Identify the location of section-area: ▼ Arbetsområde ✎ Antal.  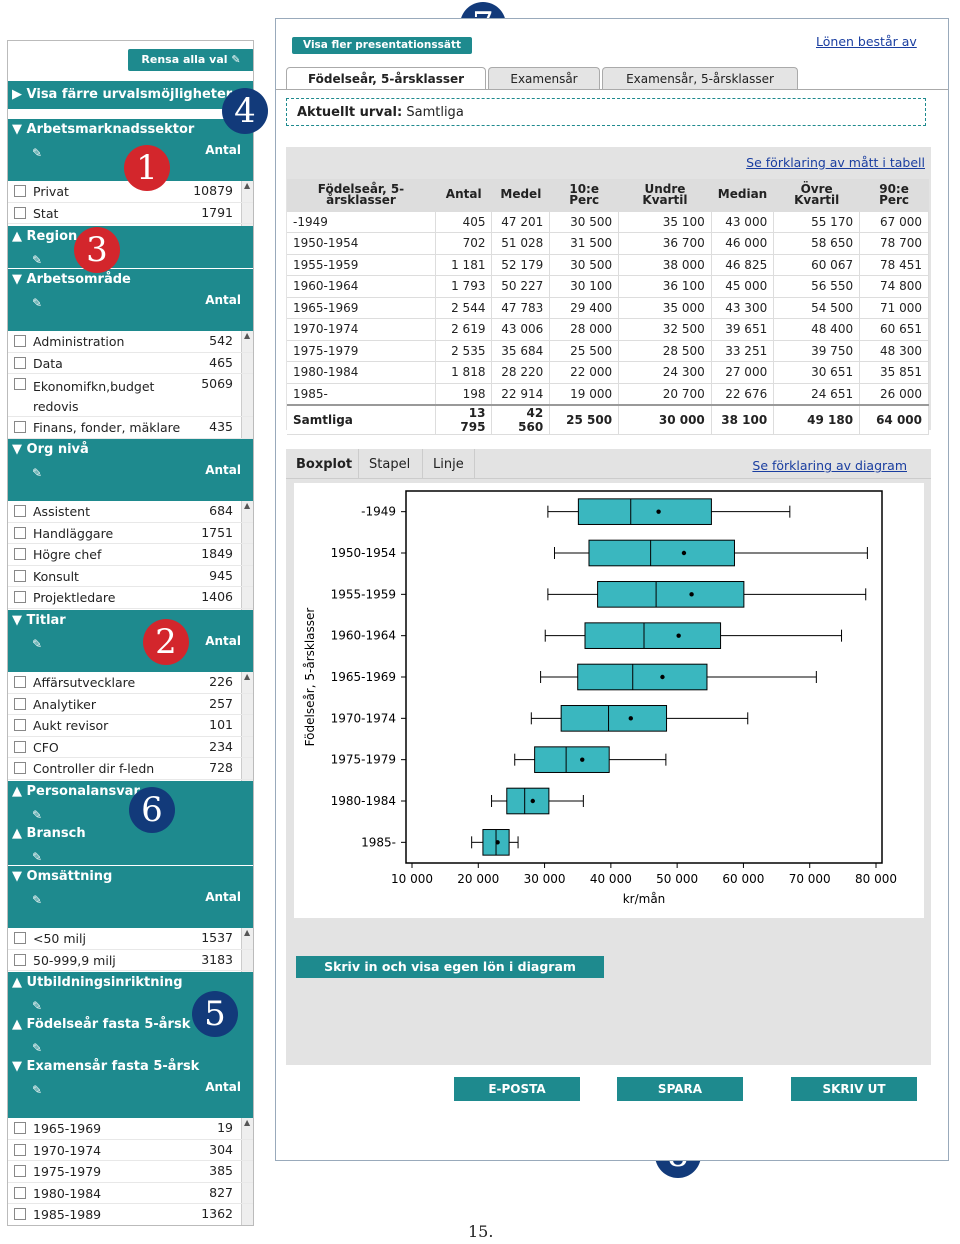
(130, 300).